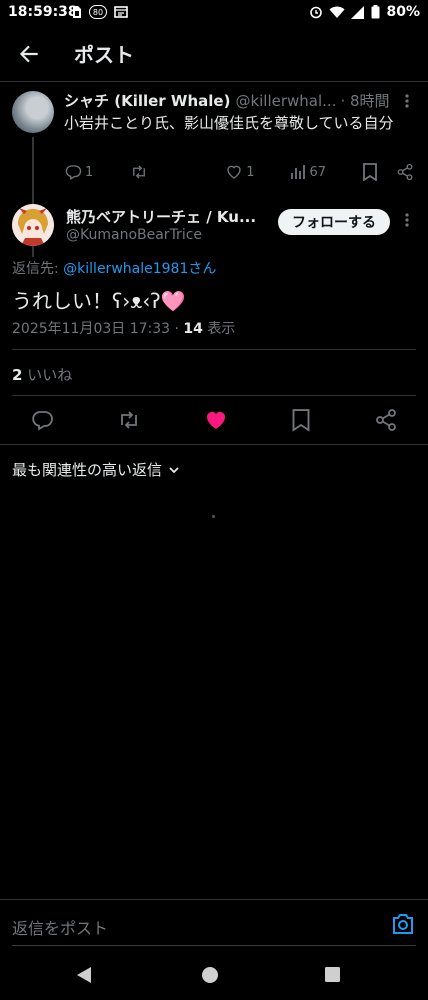  Describe the element at coordinates (308, 172) in the screenshot. I see `parent-views-button: 67` at that location.